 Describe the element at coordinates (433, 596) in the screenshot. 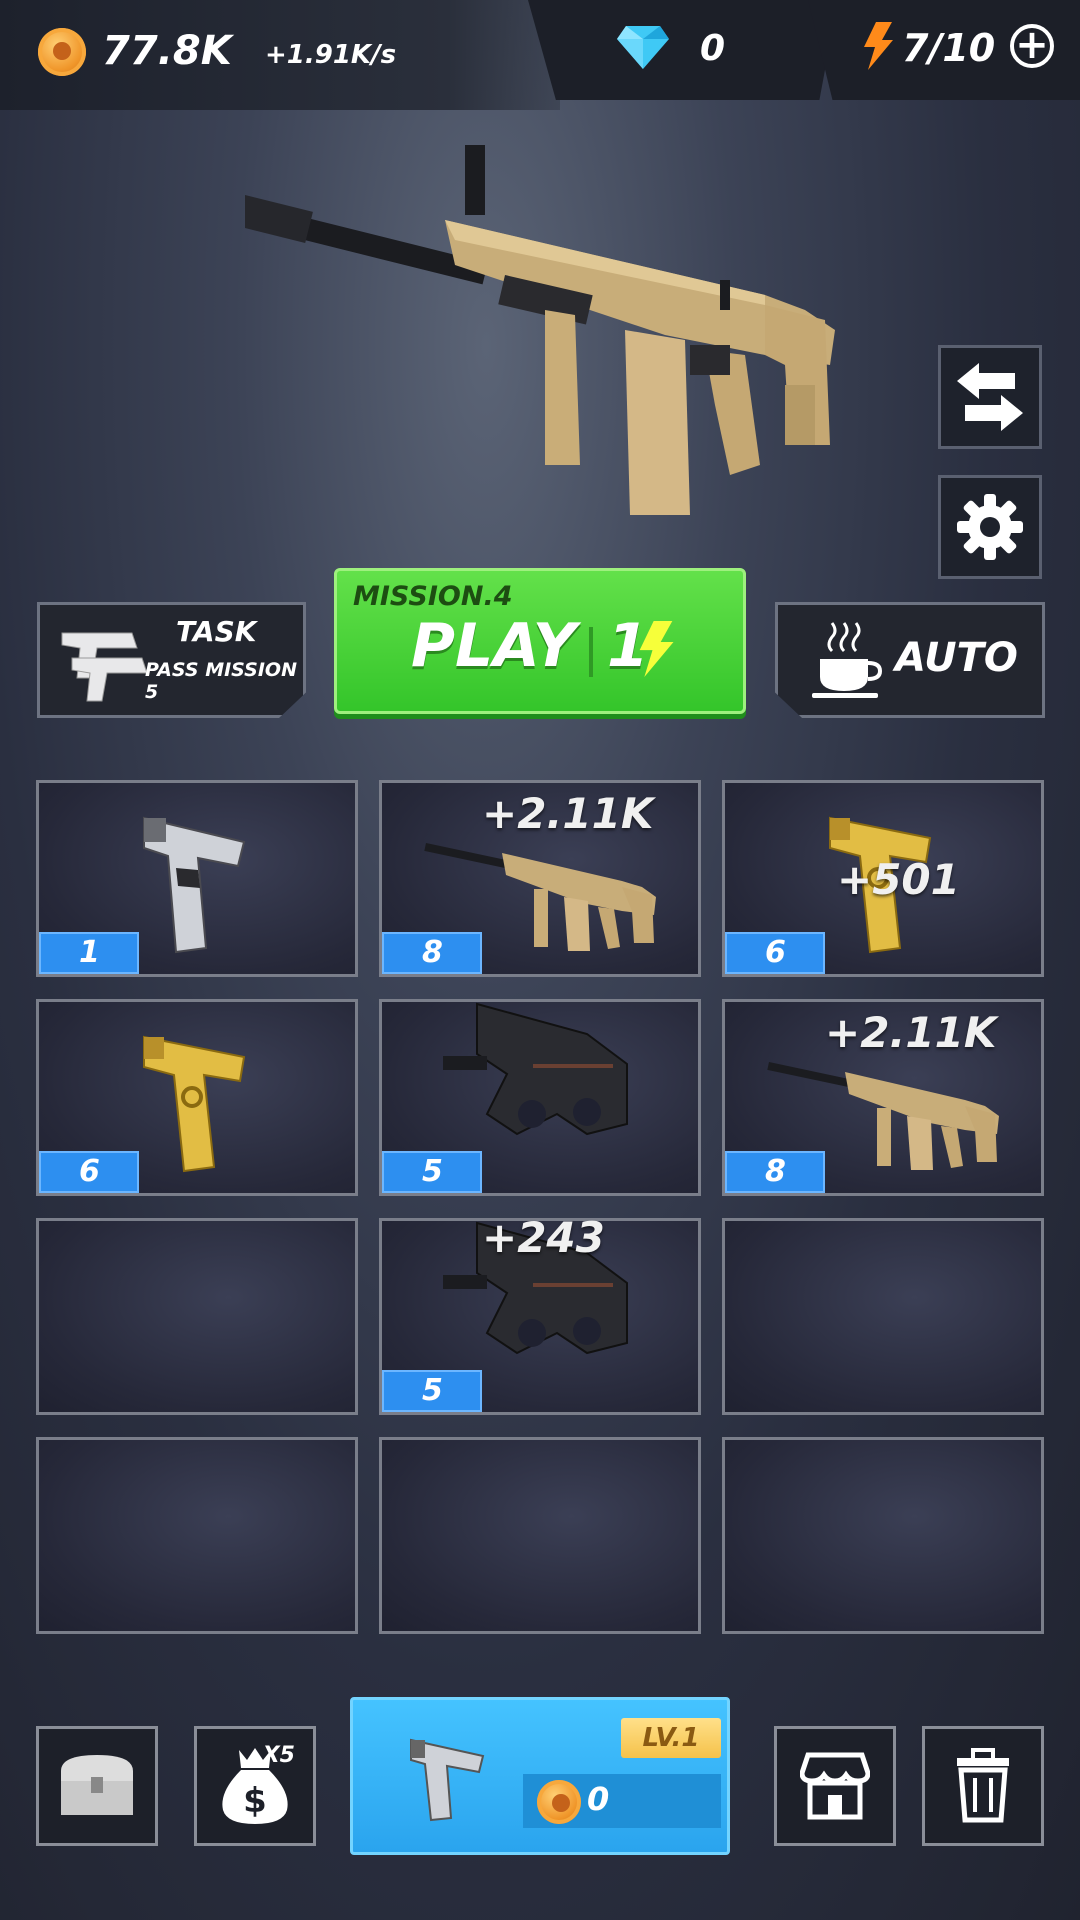

I see `mission-label: MISSION.4` at that location.